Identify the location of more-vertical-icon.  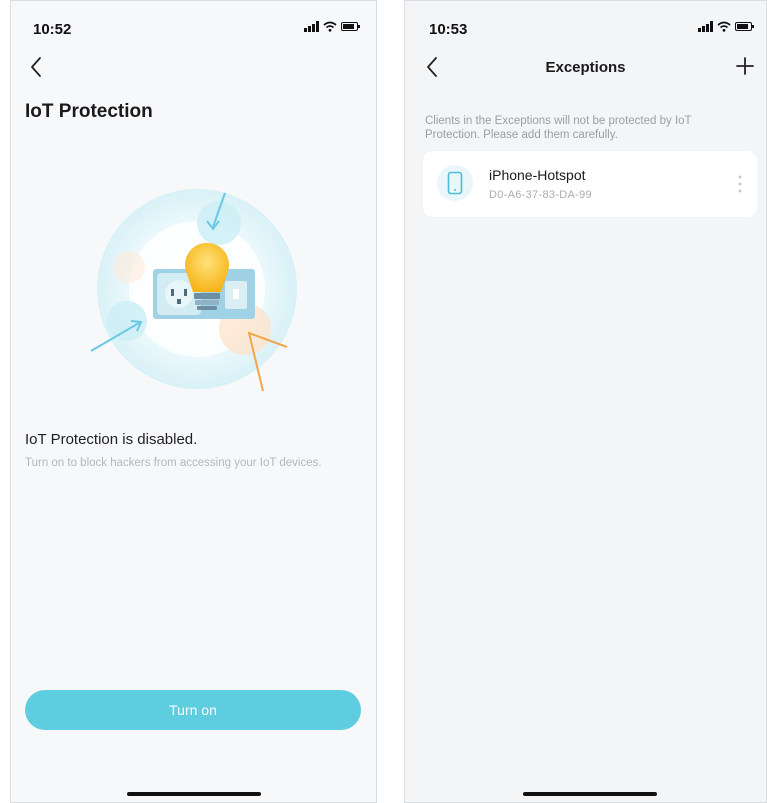
(740, 184).